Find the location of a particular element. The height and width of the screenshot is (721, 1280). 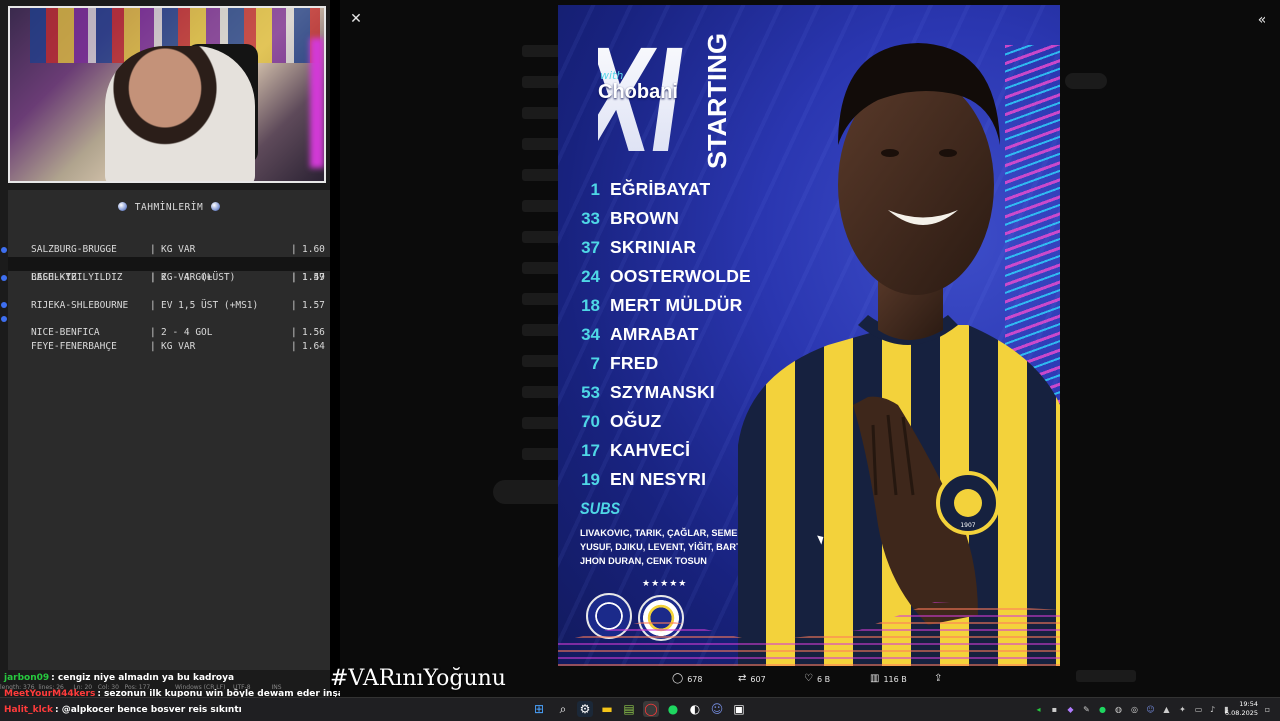

badge-year: 1907 is located at coordinates (967, 525).